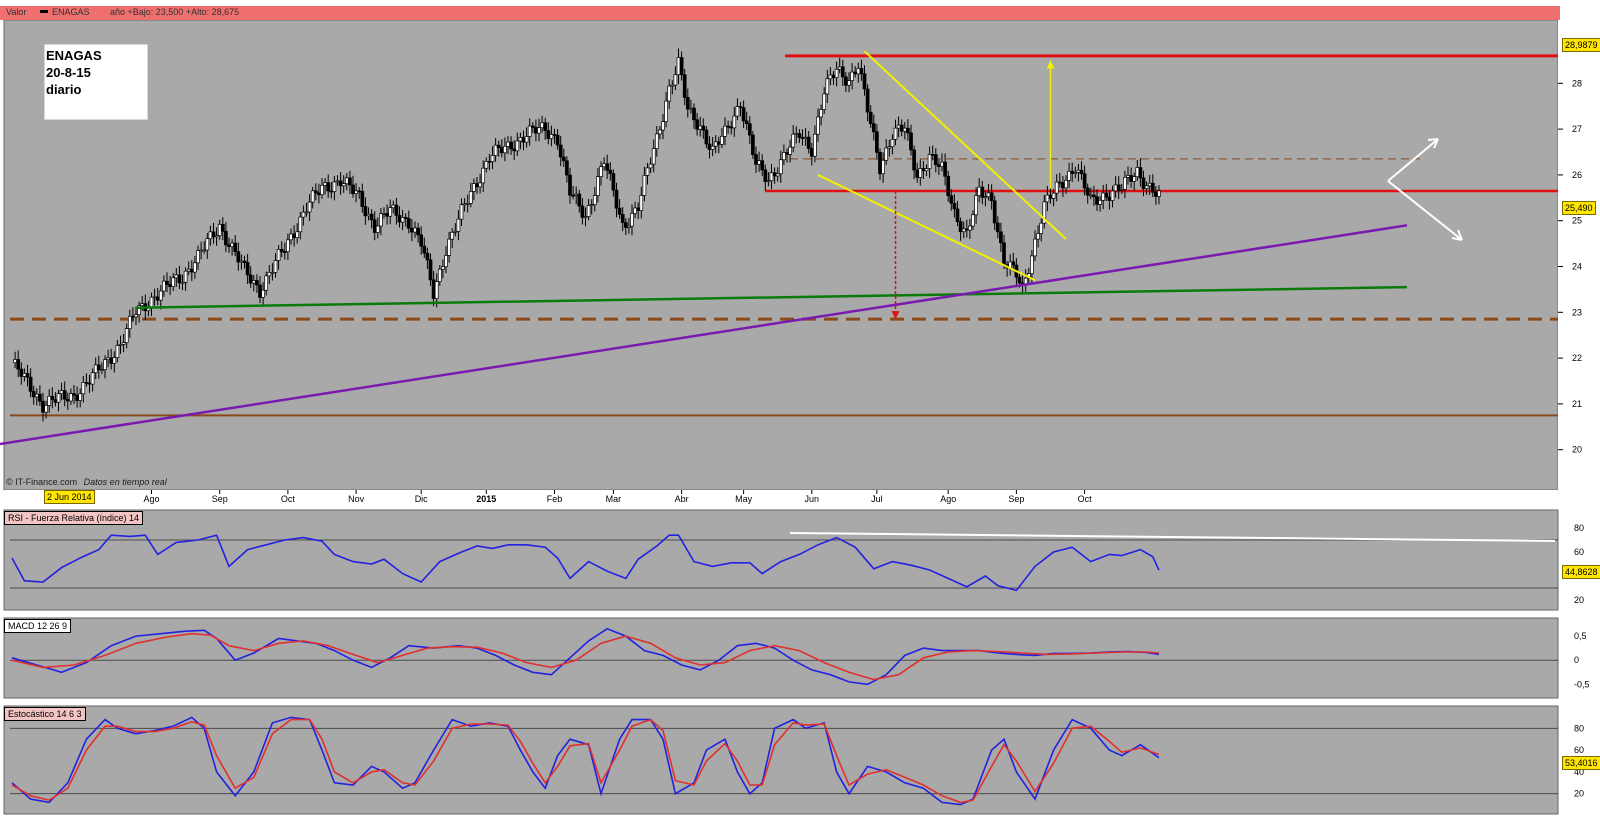 This screenshot has width=1600, height=823. Describe the element at coordinates (781, 498) in the screenshot. I see `x-axis-bg` at that location.